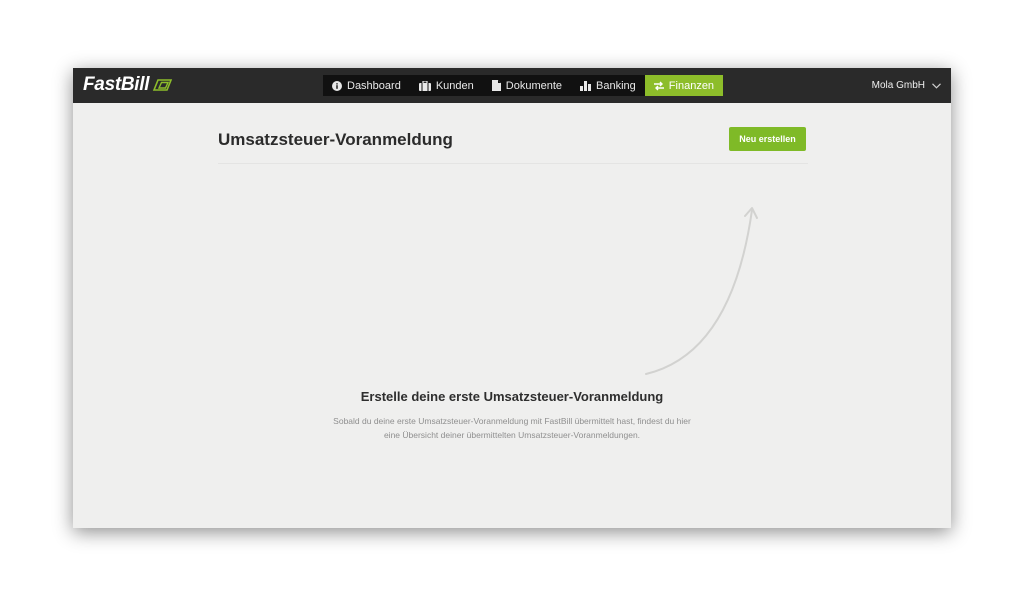 Image resolution: width=1024 pixels, height=597 pixels. I want to click on nav-label-dokumente: Dokumente, so click(534, 85).